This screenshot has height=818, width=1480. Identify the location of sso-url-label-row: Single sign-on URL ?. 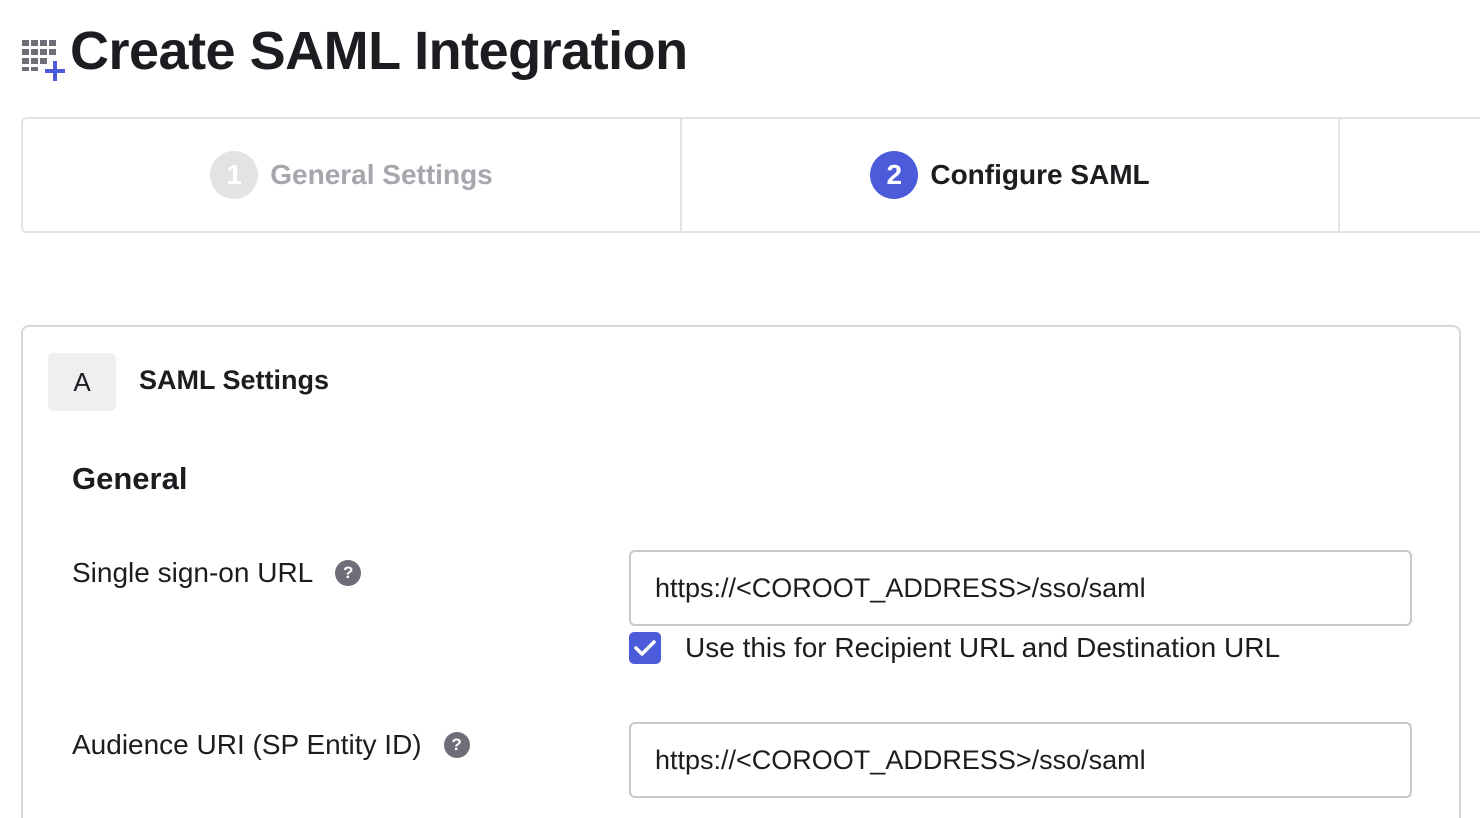
(217, 573).